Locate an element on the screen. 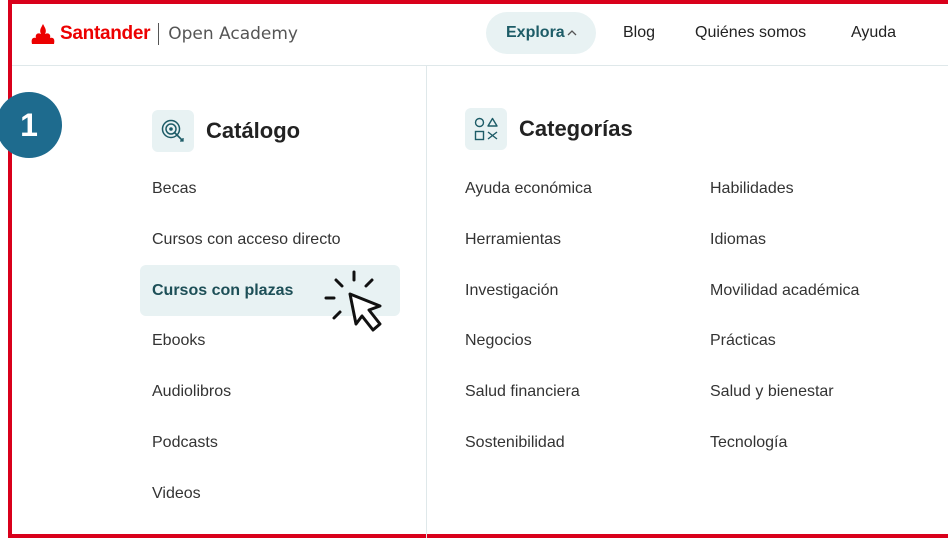  brand-subtitle: Open Academy is located at coordinates (233, 34).